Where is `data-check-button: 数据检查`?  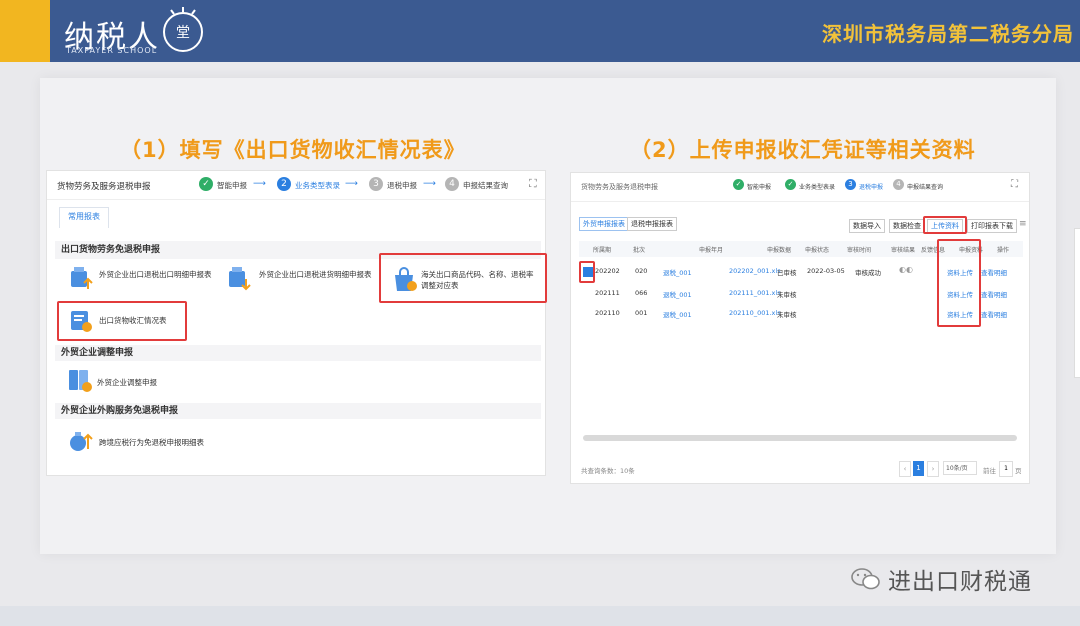 data-check-button: 数据检查 is located at coordinates (907, 226).